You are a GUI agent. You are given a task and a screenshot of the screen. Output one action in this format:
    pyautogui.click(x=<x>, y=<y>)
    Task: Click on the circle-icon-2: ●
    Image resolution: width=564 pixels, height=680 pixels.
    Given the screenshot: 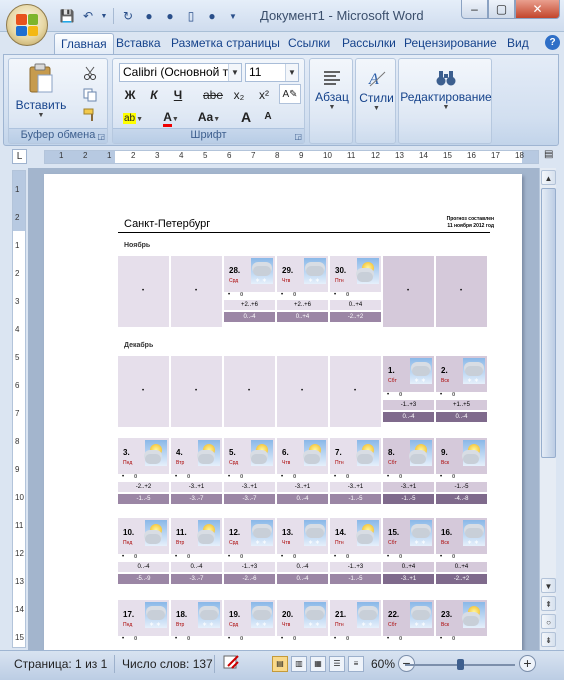 What is the action you would take?
    pyautogui.click(x=170, y=16)
    